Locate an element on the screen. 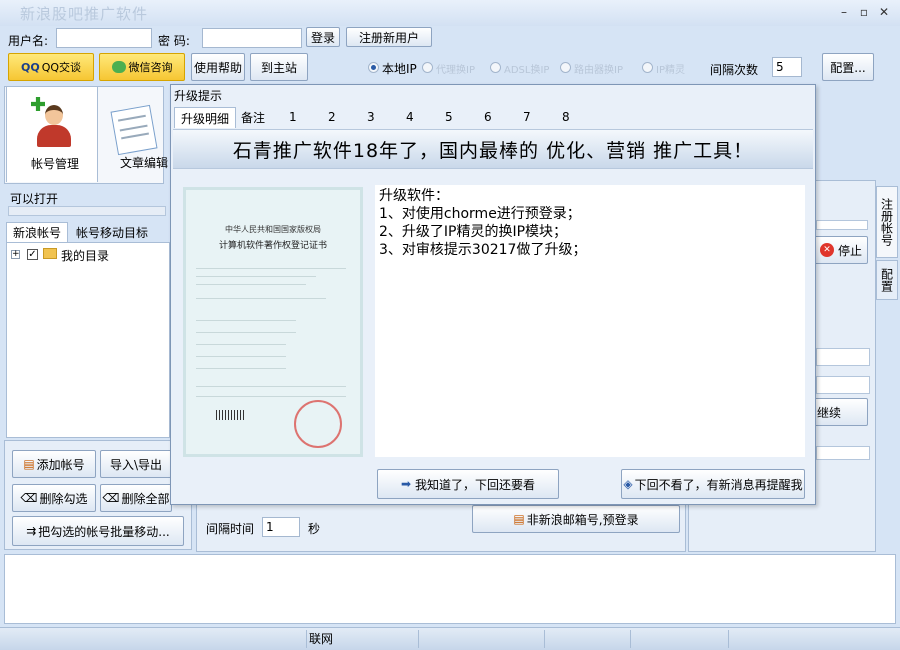  wechat-button: 微信咨询 is located at coordinates (142, 67).